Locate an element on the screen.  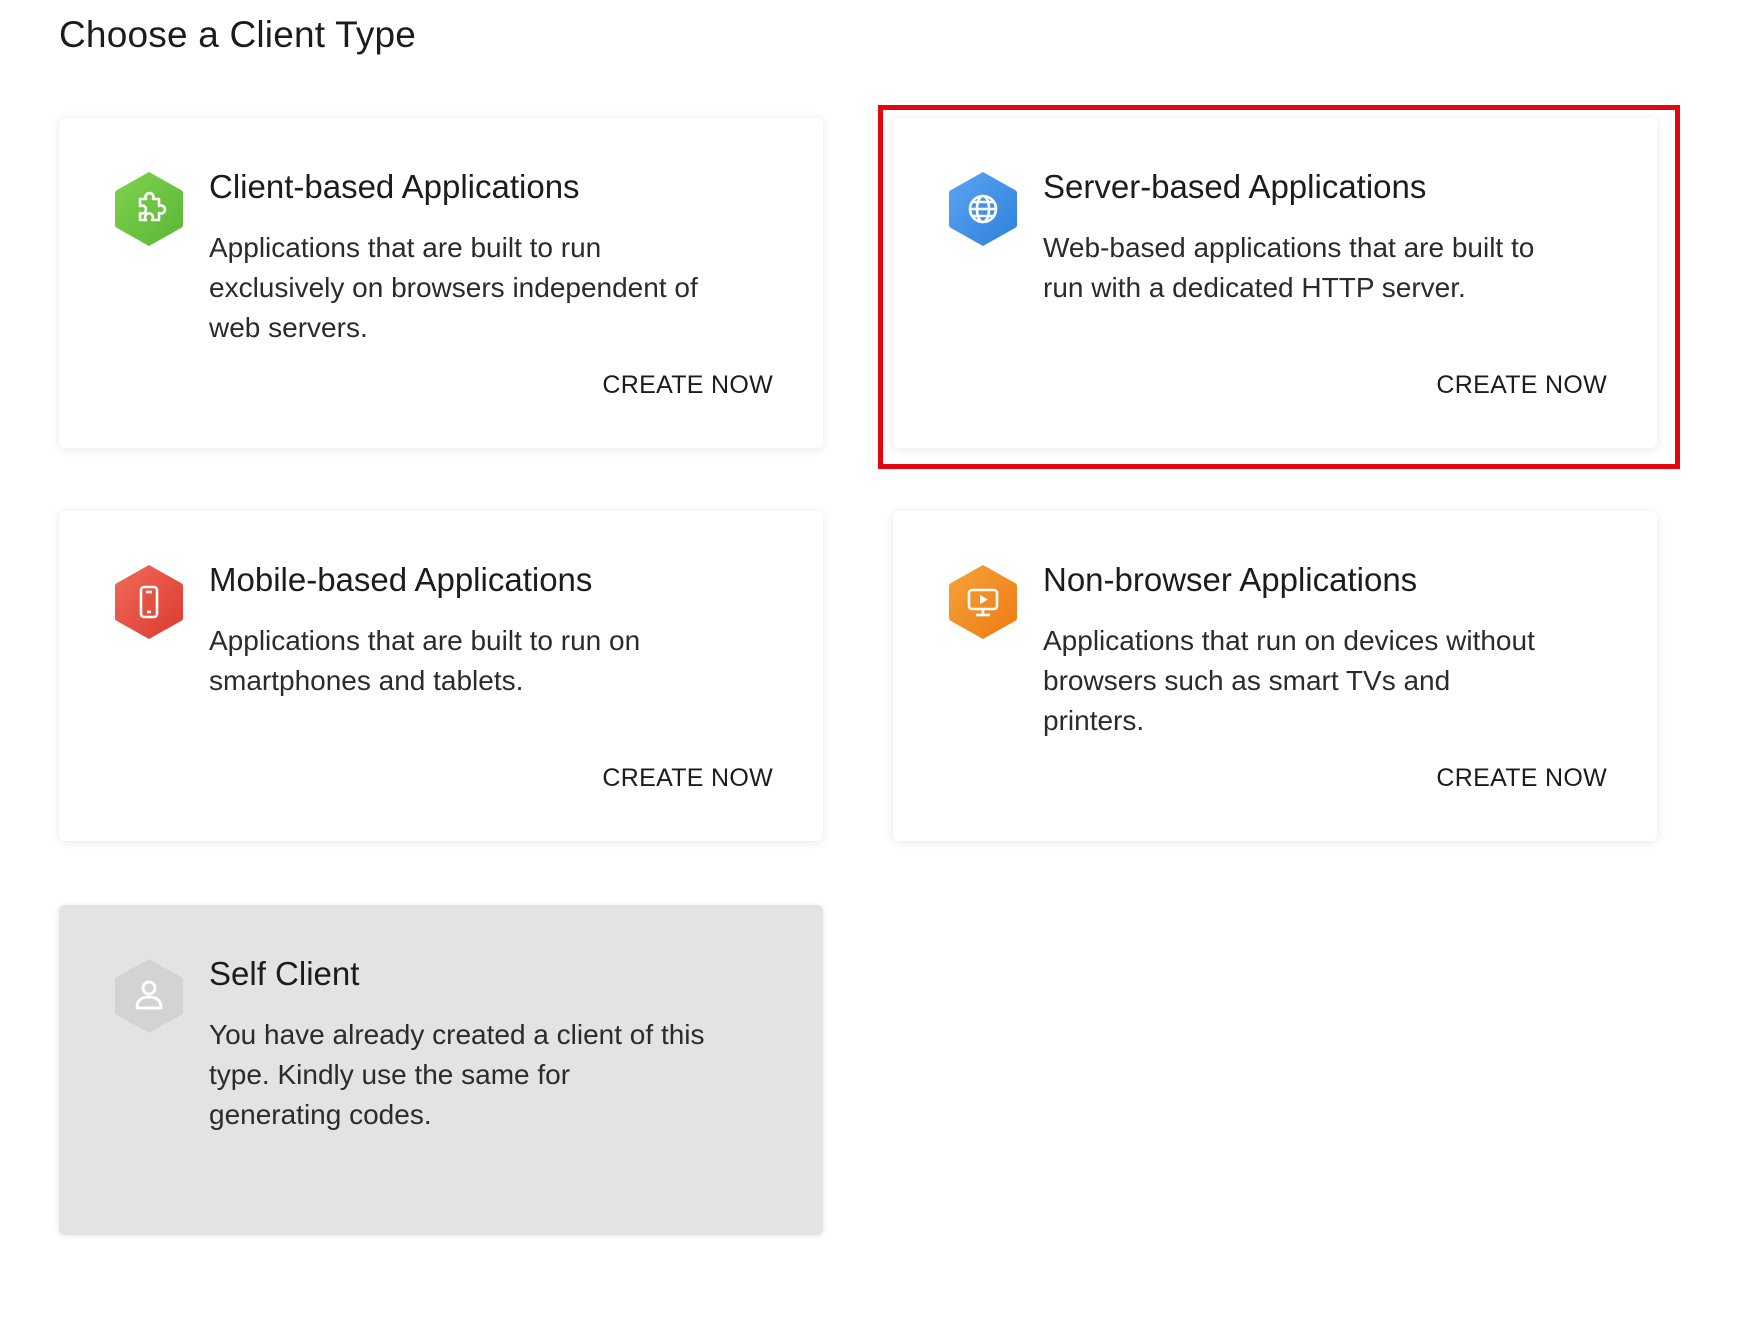
puzzle-icon is located at coordinates (149, 209).